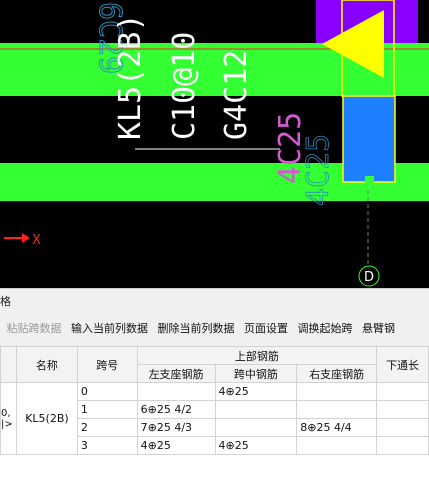 The height and width of the screenshot is (495, 429). What do you see at coordinates (26, 238) in the screenshot?
I see `axis-x-arrow-icon` at bounding box center [26, 238].